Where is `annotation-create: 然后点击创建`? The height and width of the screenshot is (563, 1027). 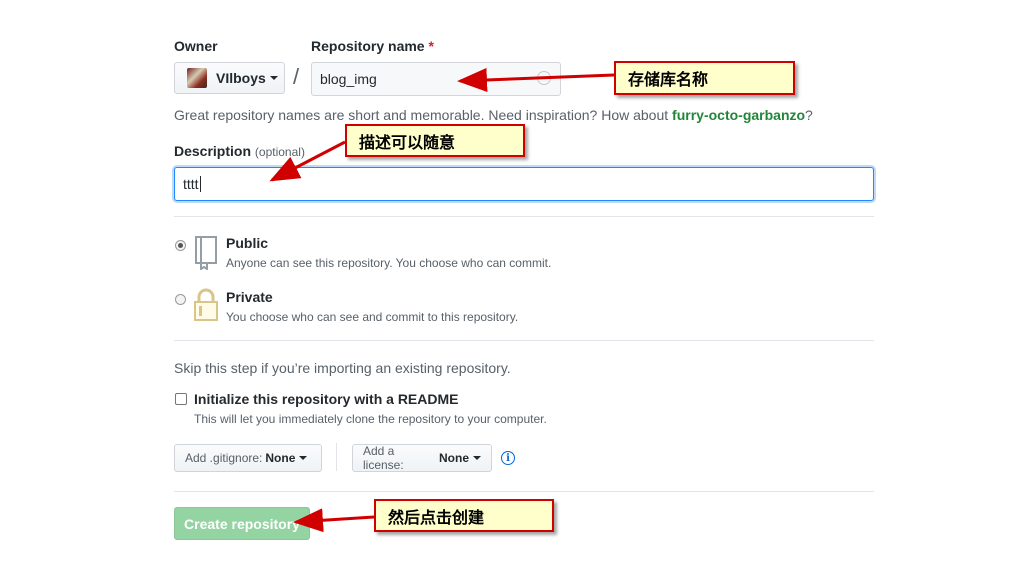 annotation-create: 然后点击创建 is located at coordinates (464, 515).